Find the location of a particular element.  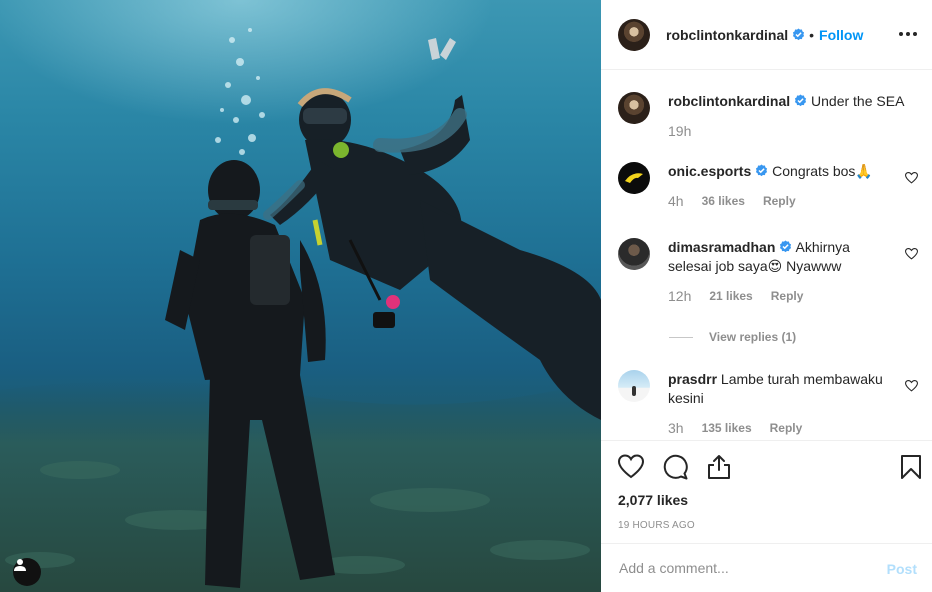

more-options-icon is located at coordinates (908, 34).